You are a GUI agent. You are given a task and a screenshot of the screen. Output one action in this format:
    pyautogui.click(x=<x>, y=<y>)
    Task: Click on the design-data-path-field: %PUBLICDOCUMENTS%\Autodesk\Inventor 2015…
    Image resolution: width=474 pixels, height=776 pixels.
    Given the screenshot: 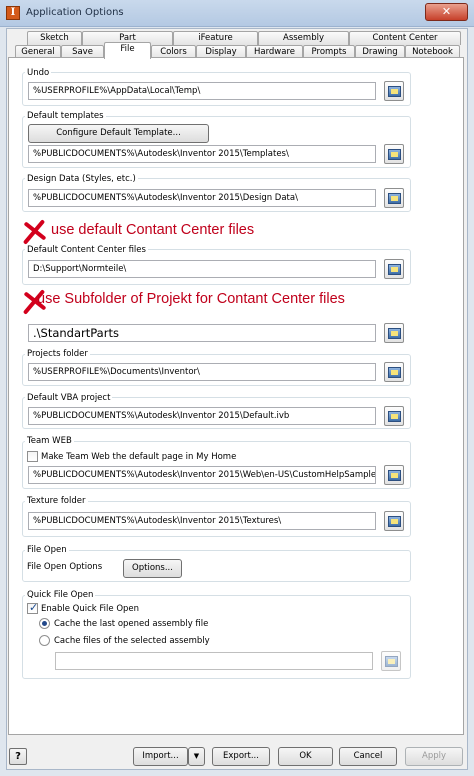 What is the action you would take?
    pyautogui.click(x=202, y=198)
    